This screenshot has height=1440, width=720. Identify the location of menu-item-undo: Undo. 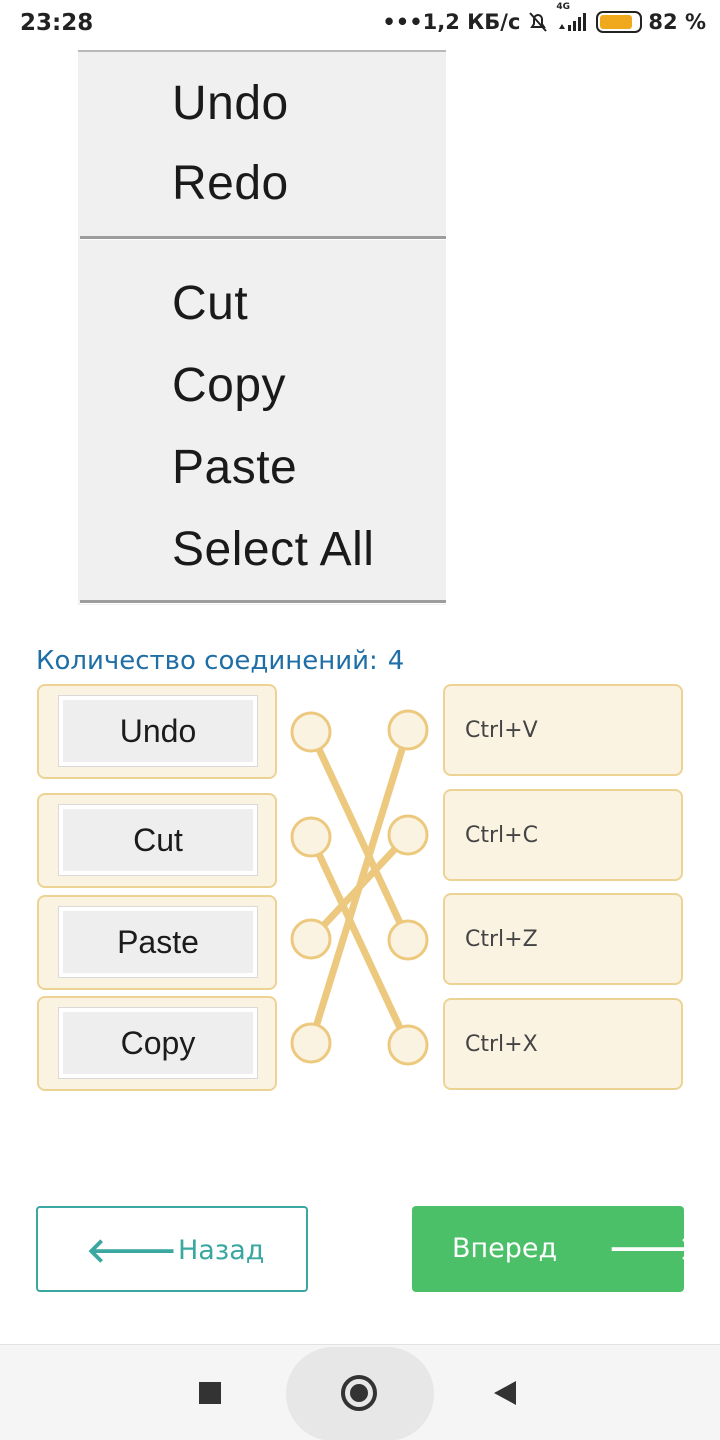
(230, 103).